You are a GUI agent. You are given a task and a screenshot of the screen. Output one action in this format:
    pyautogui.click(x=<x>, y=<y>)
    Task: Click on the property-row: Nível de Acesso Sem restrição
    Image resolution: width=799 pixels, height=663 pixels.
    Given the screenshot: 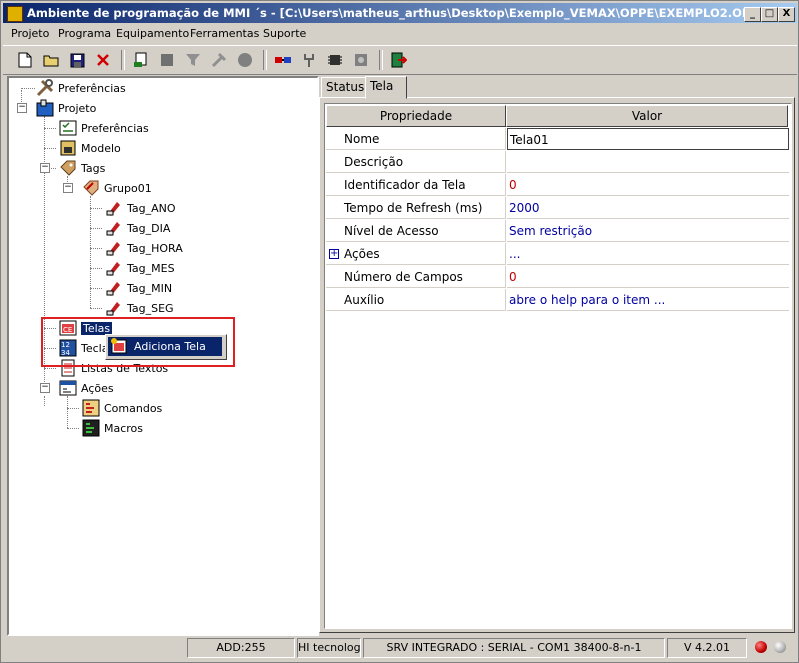 What is the action you would take?
    pyautogui.click(x=557, y=231)
    